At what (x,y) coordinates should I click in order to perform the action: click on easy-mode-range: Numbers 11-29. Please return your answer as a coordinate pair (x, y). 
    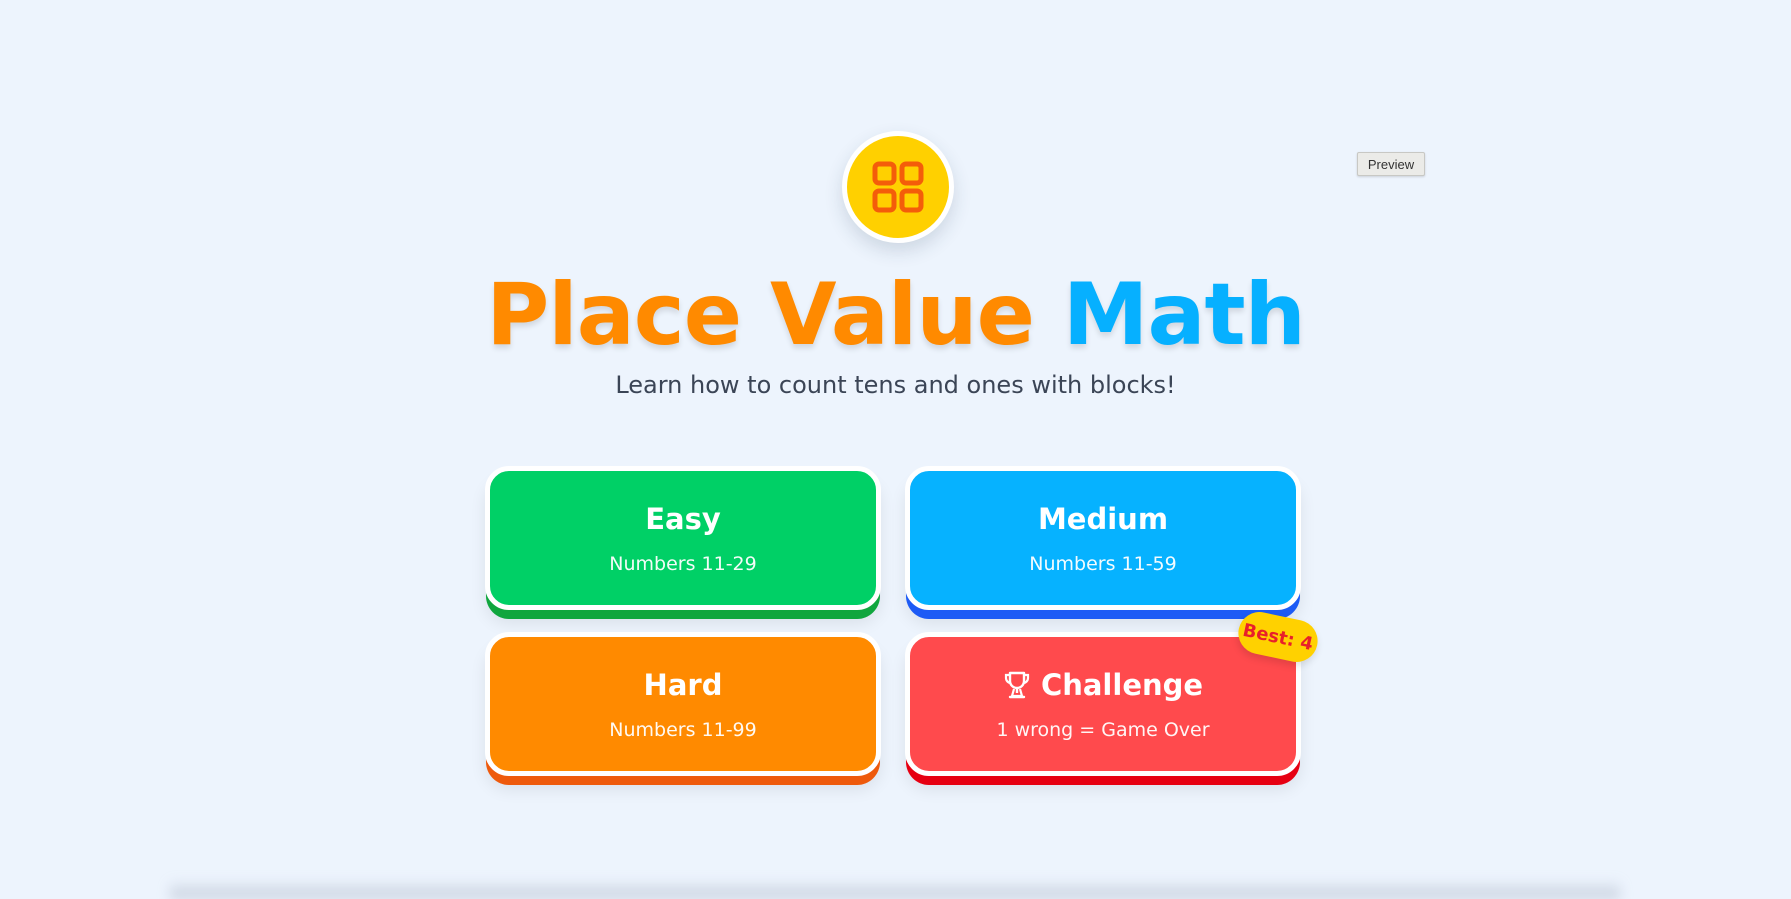
    Looking at the image, I should click on (683, 564).